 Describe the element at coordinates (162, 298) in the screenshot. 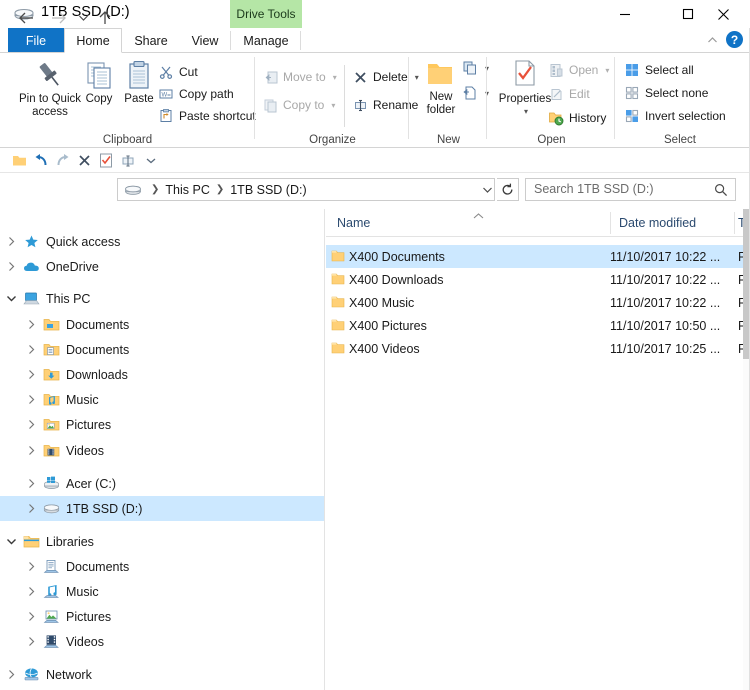

I see `nav-item-this-pc: This PC` at that location.